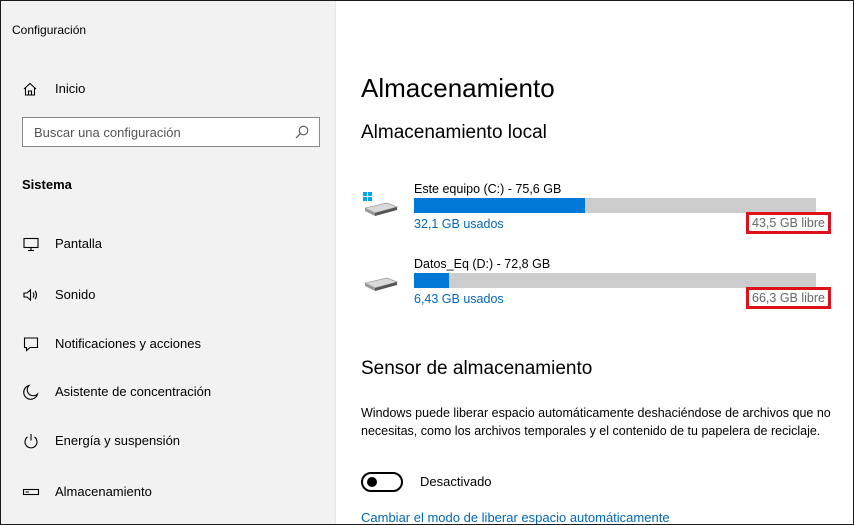  I want to click on storage-sense-toggle, so click(382, 482).